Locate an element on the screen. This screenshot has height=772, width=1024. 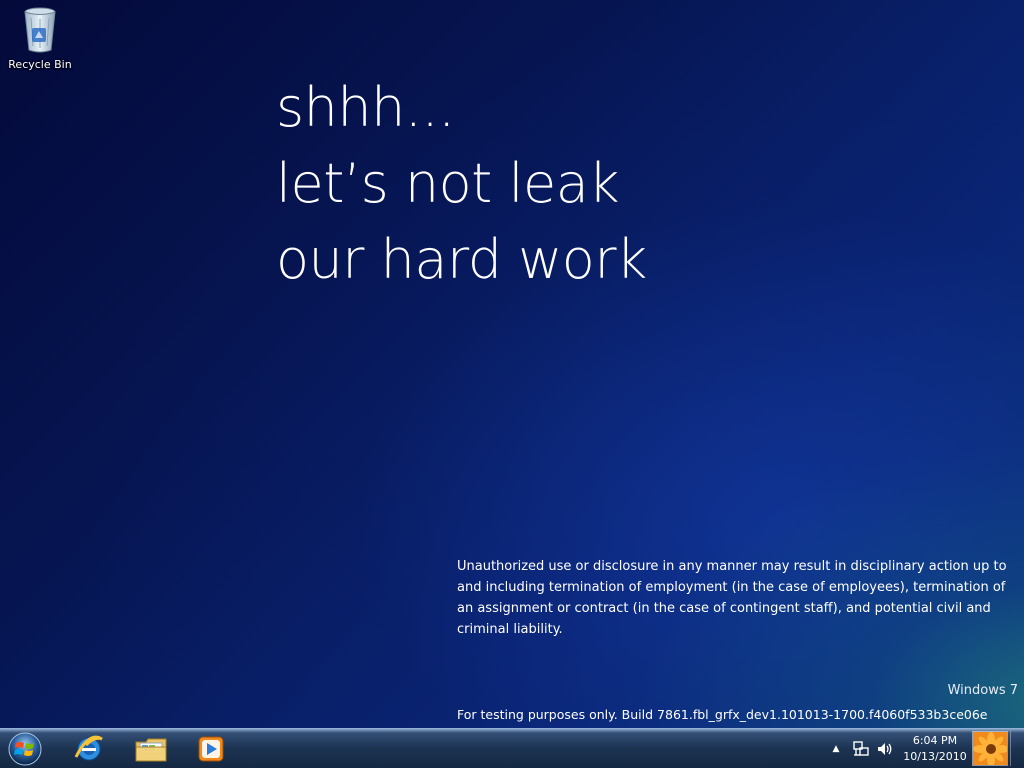
taskbar-media-player is located at coordinates (211, 749).